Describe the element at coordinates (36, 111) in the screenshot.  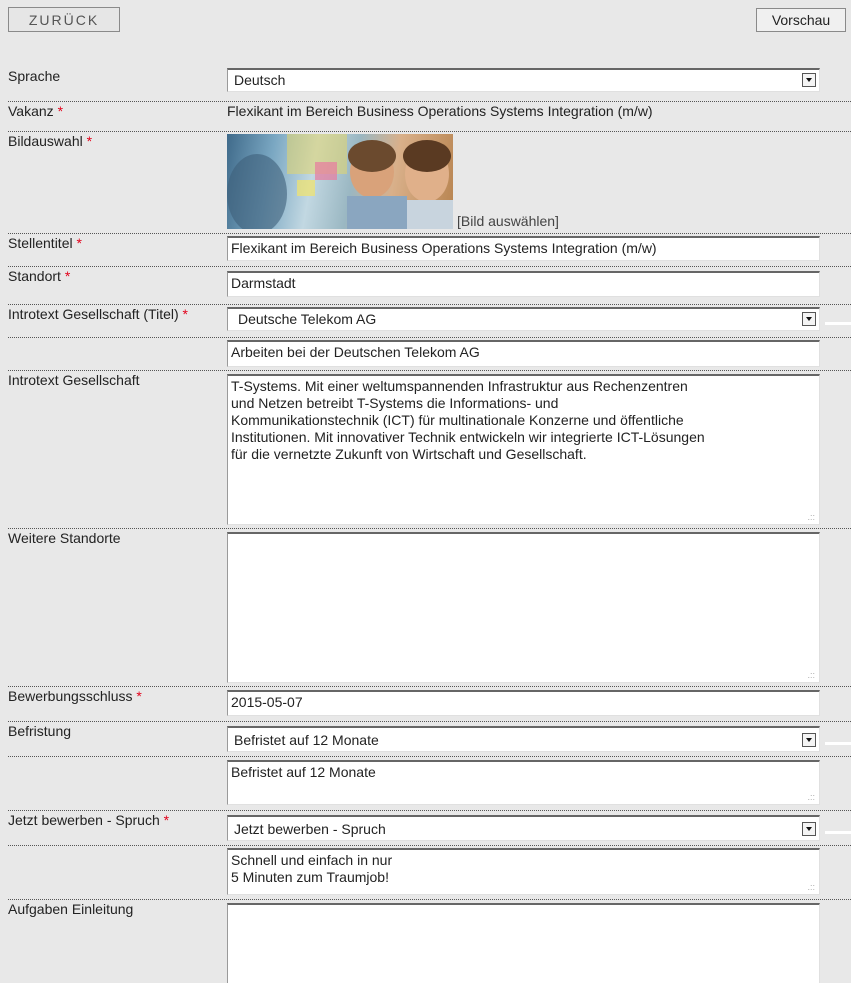
I see `vakanz-label: Vakanz *` at that location.